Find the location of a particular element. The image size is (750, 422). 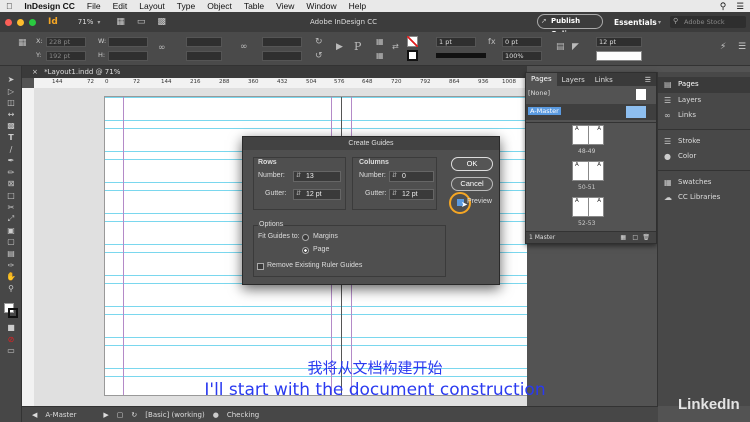

delete-page-icon: 🗑 is located at coordinates (646, 237).